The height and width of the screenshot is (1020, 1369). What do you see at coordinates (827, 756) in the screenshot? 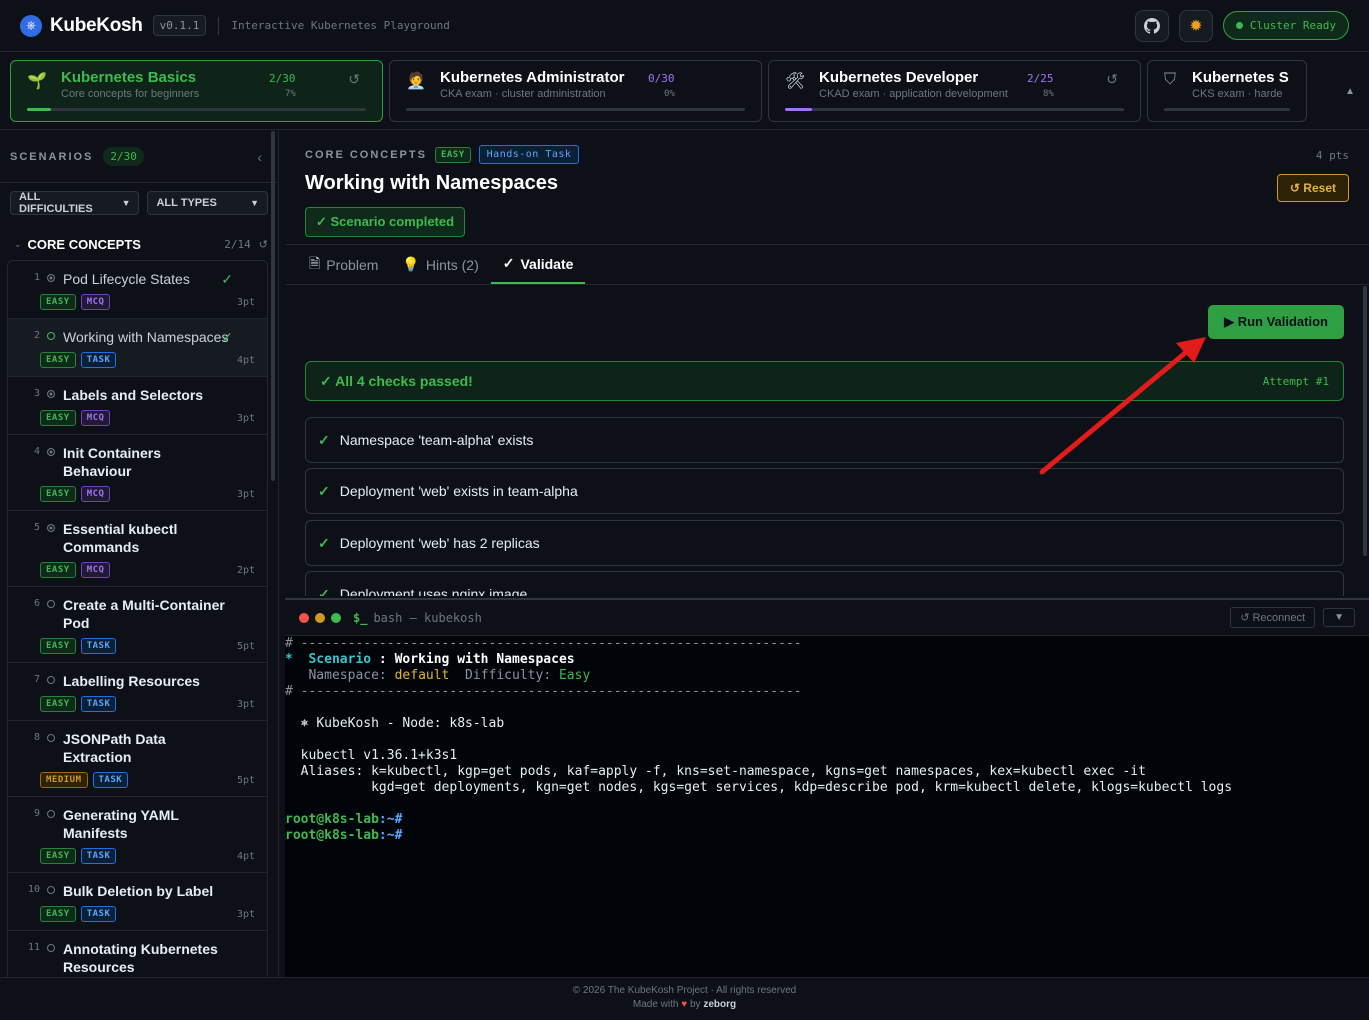
I see `terminal-line: kubectl v1.36.1+k3s1` at bounding box center [827, 756].